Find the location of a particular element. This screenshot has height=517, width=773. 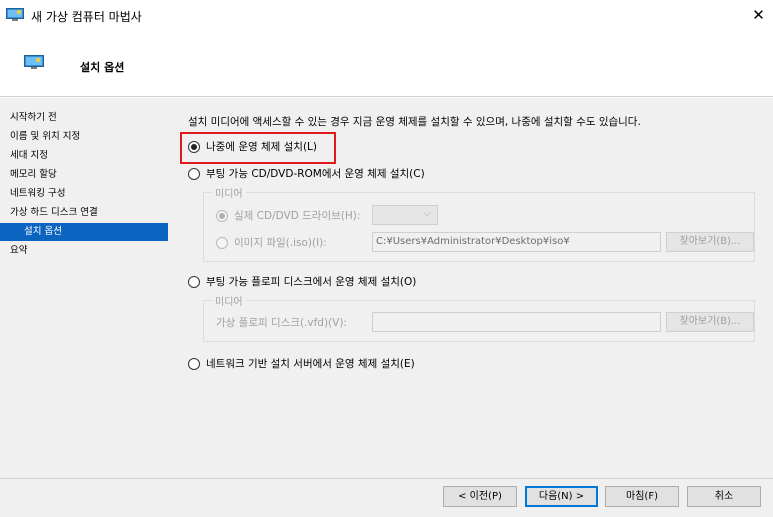

install-cd-radio is located at coordinates (194, 173).